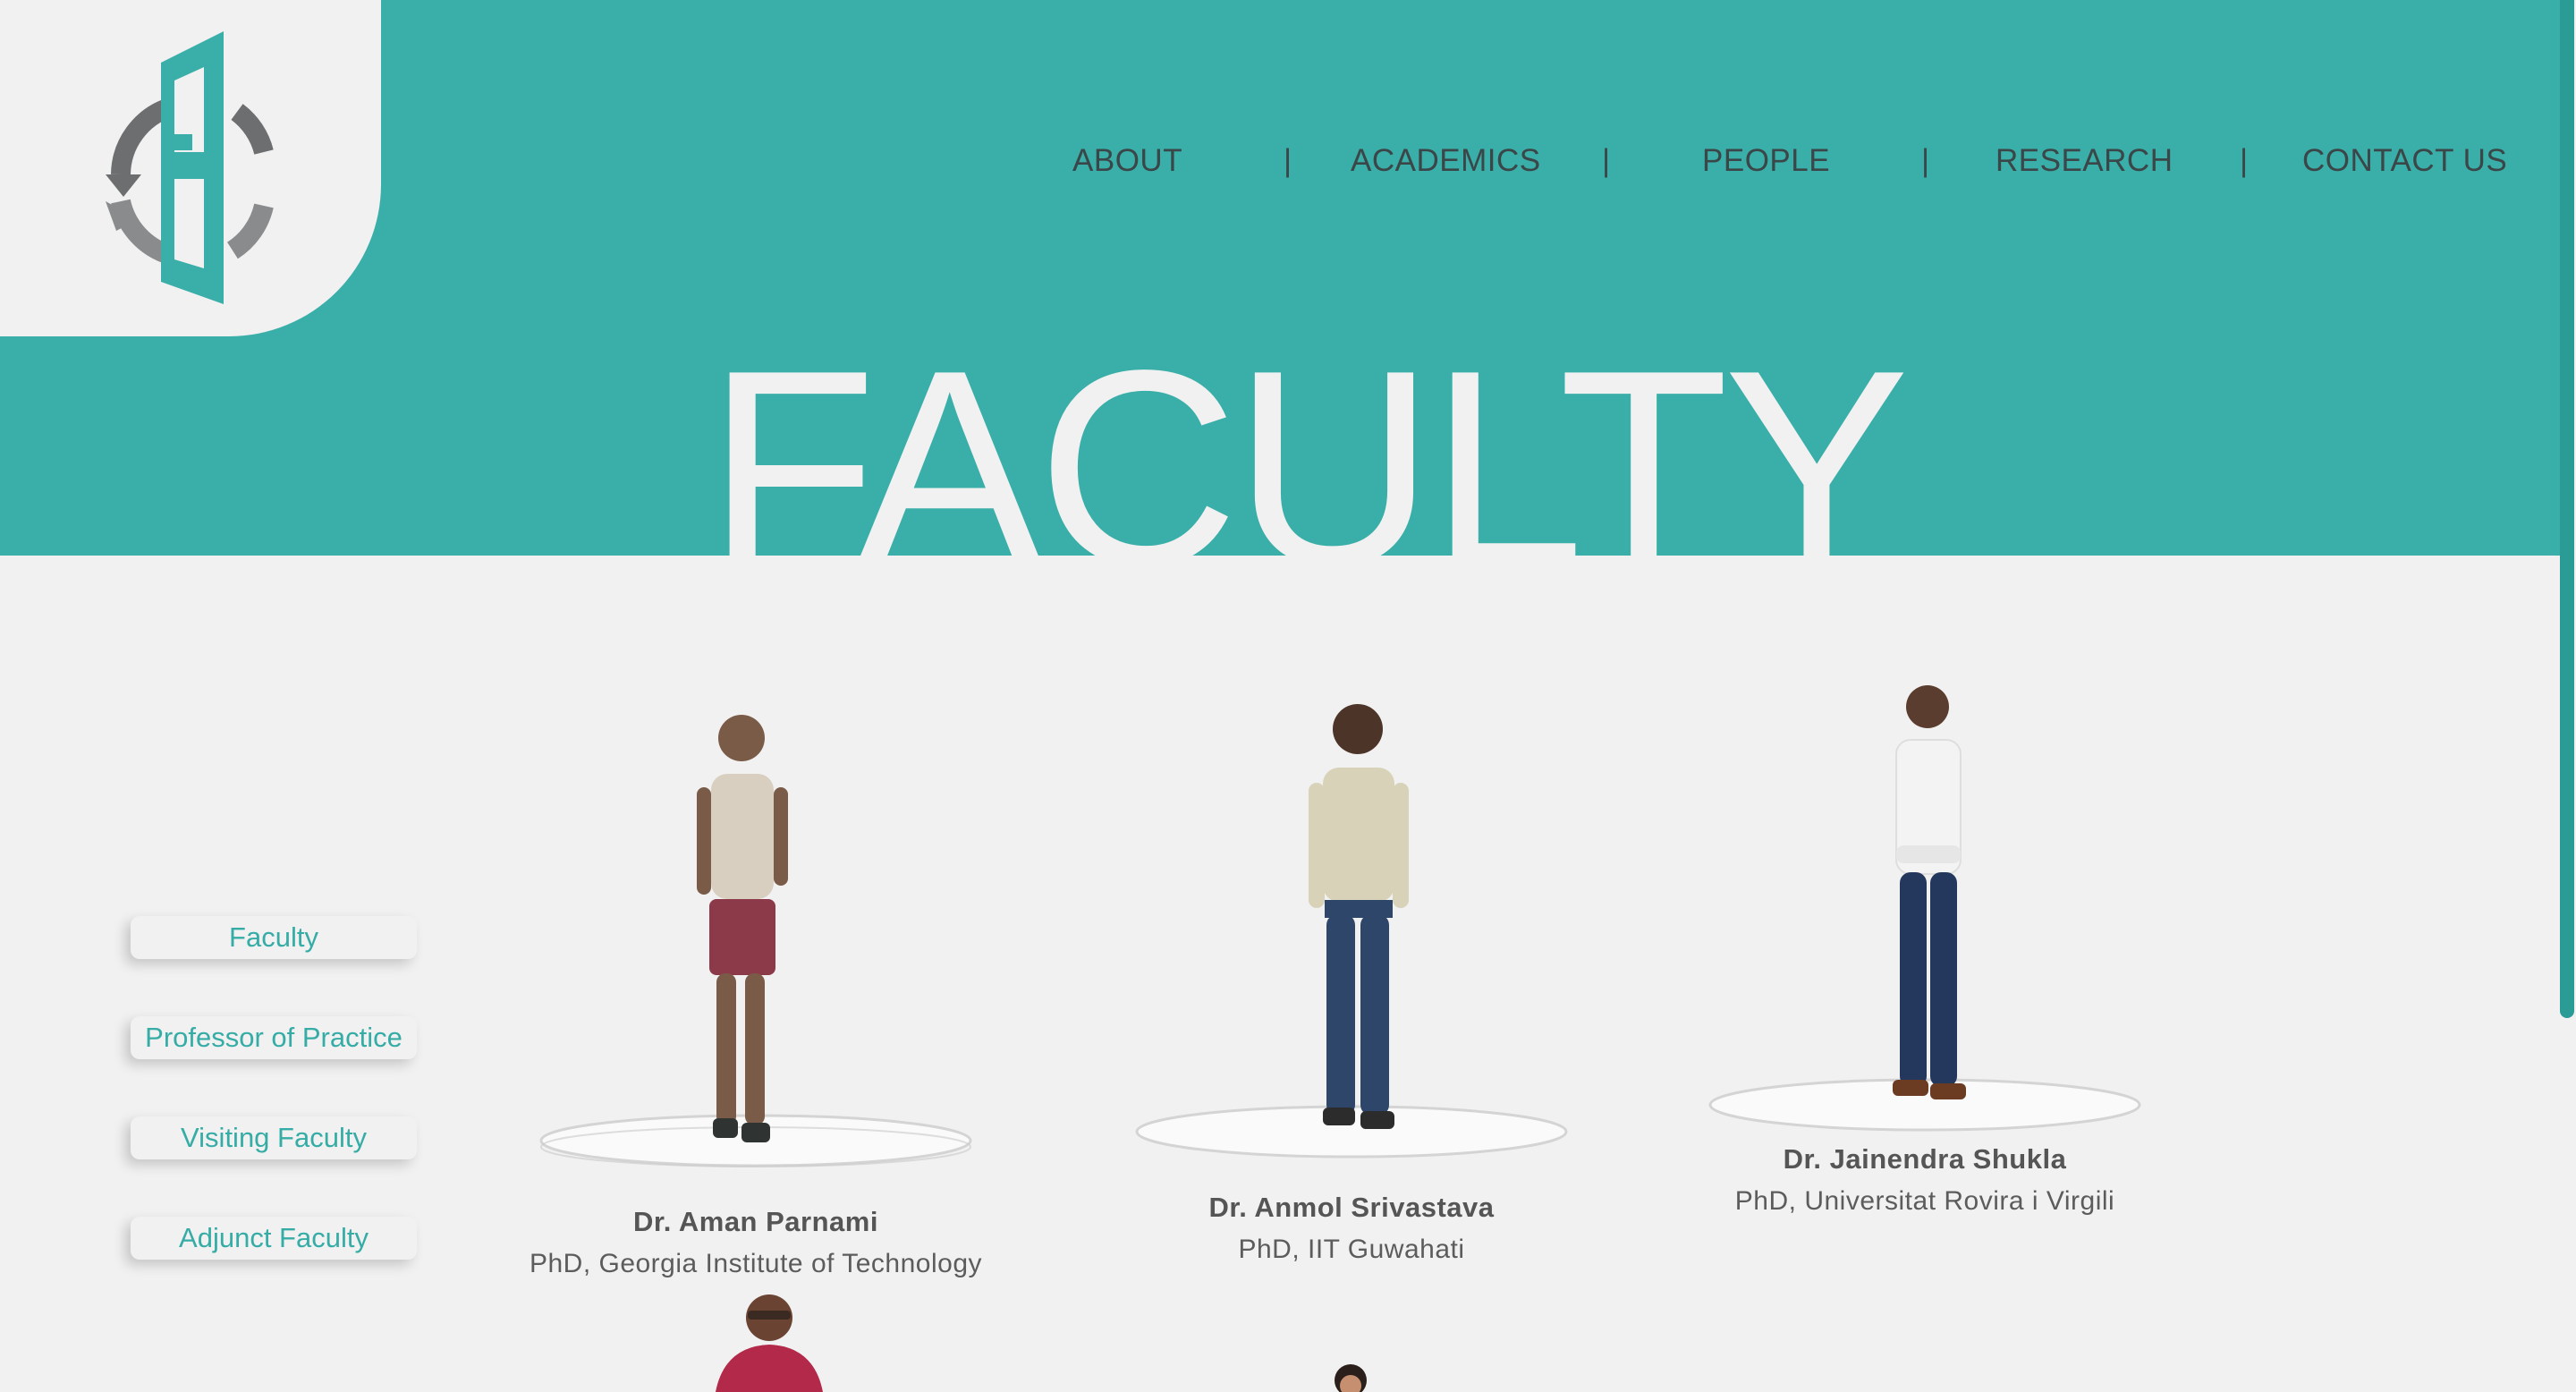 This screenshot has height=1392, width=2576. What do you see at coordinates (274, 1137) in the screenshot?
I see `filter-visiting-faculty-button: Visiting Faculty` at bounding box center [274, 1137].